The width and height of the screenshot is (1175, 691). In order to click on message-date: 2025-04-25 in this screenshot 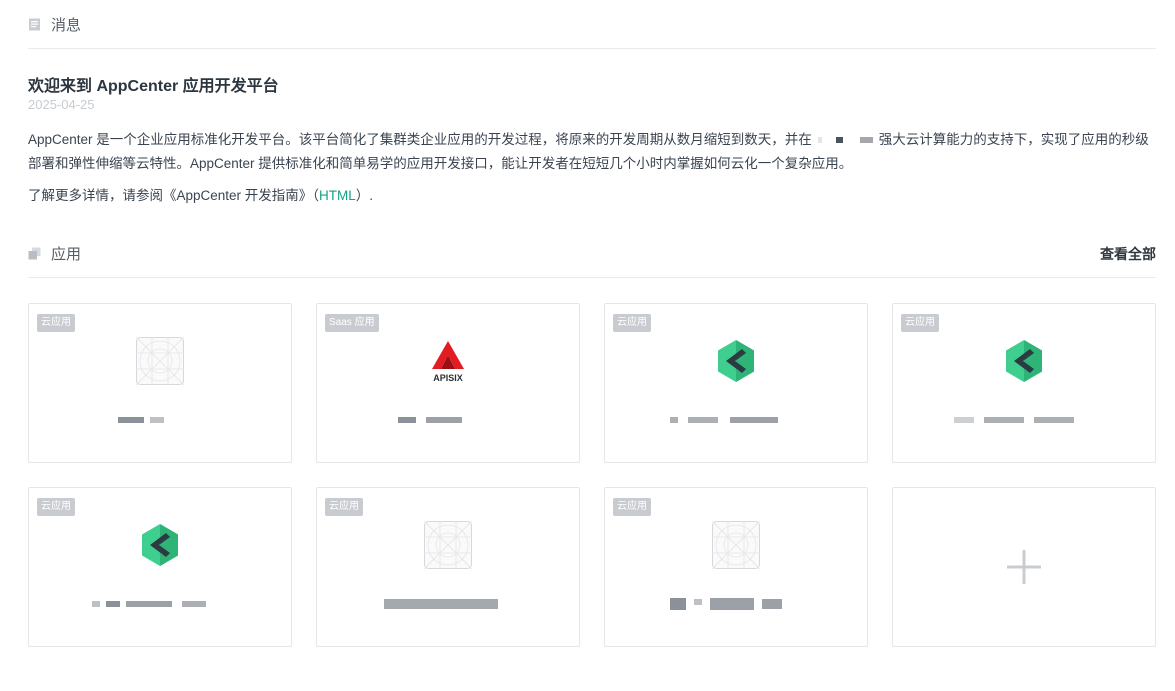, I will do `click(61, 104)`.